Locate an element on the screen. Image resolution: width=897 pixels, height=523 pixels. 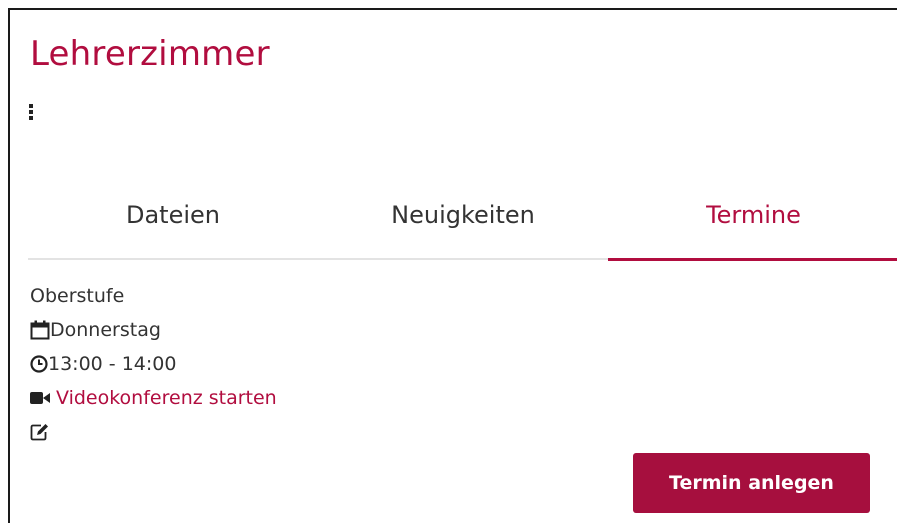
event-day: Donnerstag is located at coordinates (105, 330).